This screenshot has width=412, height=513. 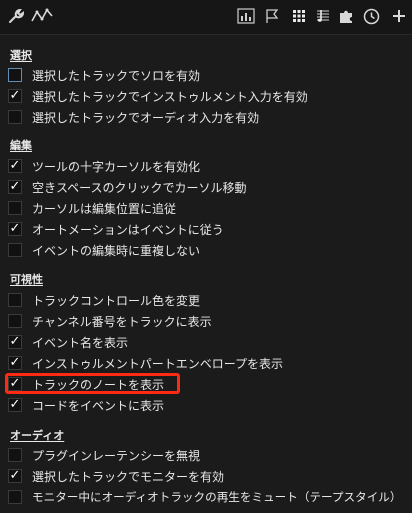 I want to click on option-click-moves-cursor: ✓ 空きスペースのクリックでカーソル移動, so click(x=208, y=187).